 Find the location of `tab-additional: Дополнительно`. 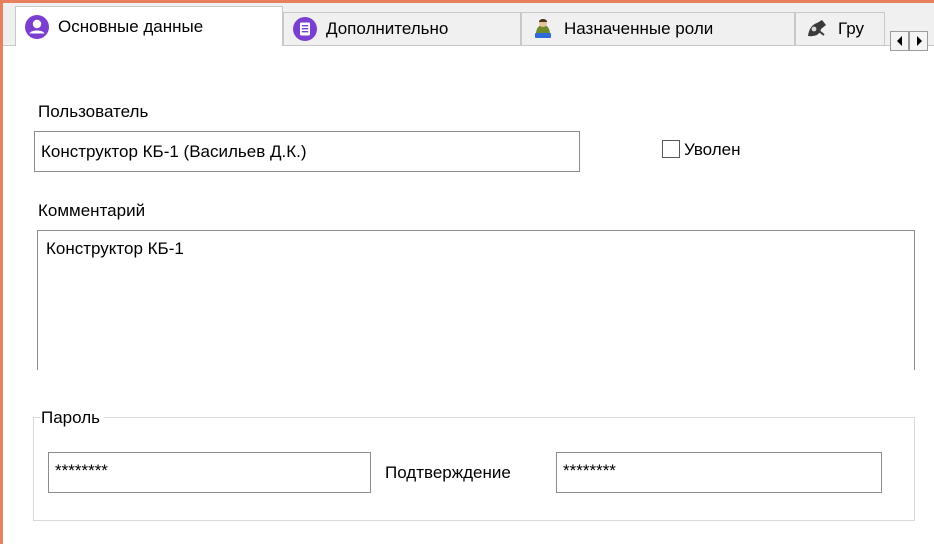

tab-additional: Дополнительно is located at coordinates (402, 28).